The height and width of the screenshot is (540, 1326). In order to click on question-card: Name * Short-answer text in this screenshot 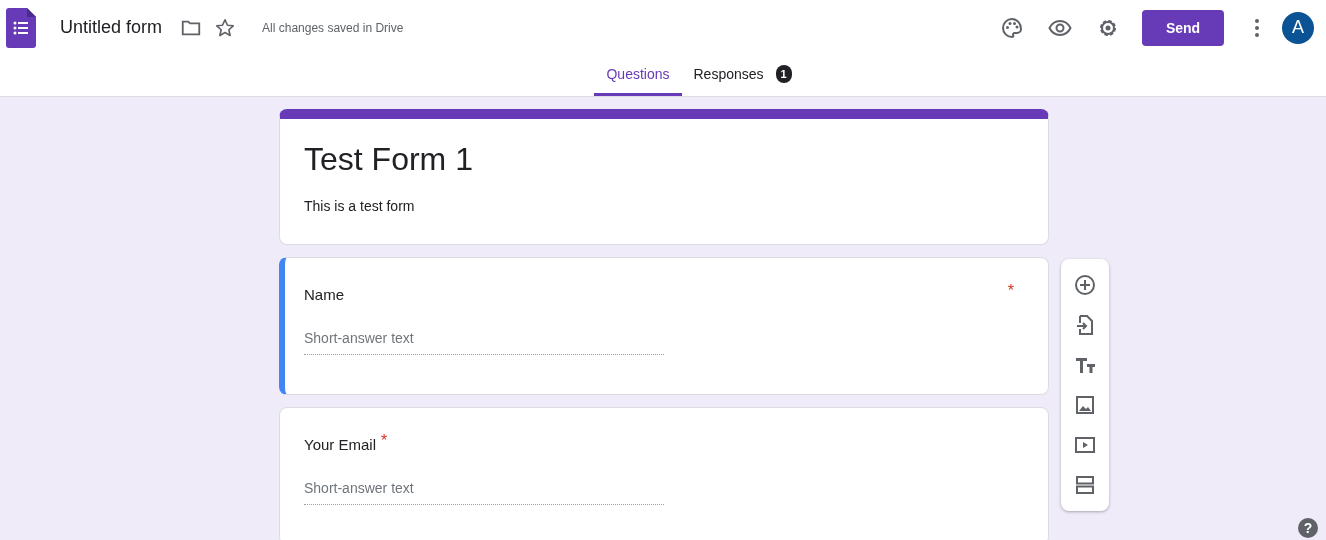, I will do `click(664, 326)`.